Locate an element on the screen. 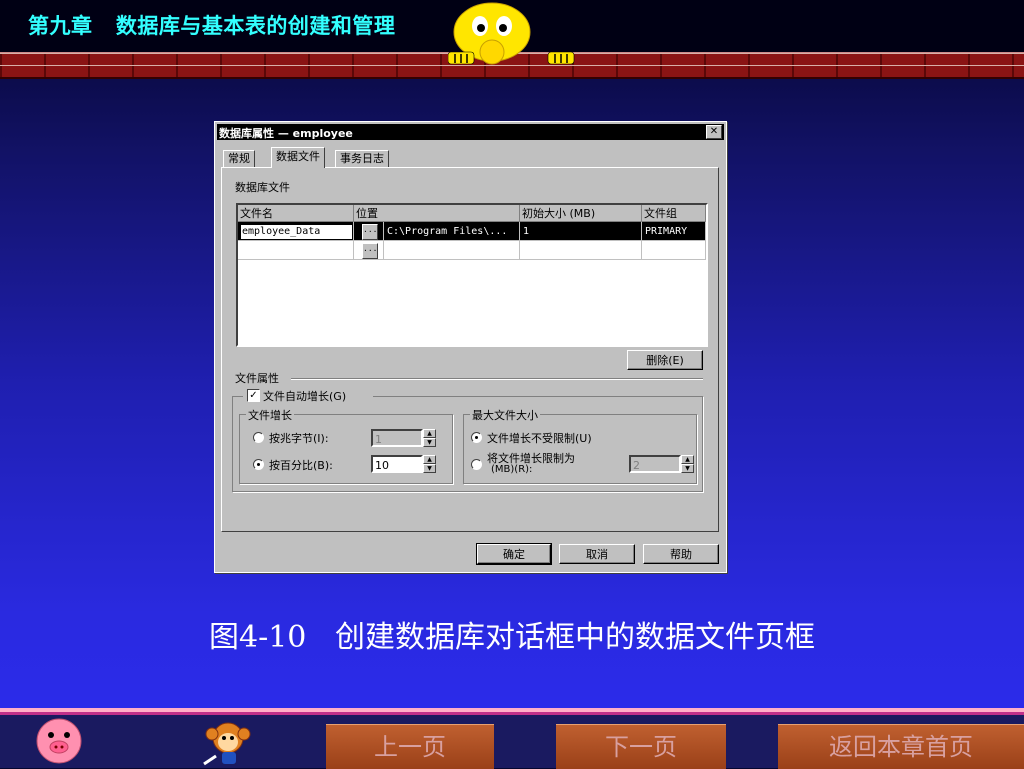  table-row-file-name-cell is located at coordinates (296, 250).